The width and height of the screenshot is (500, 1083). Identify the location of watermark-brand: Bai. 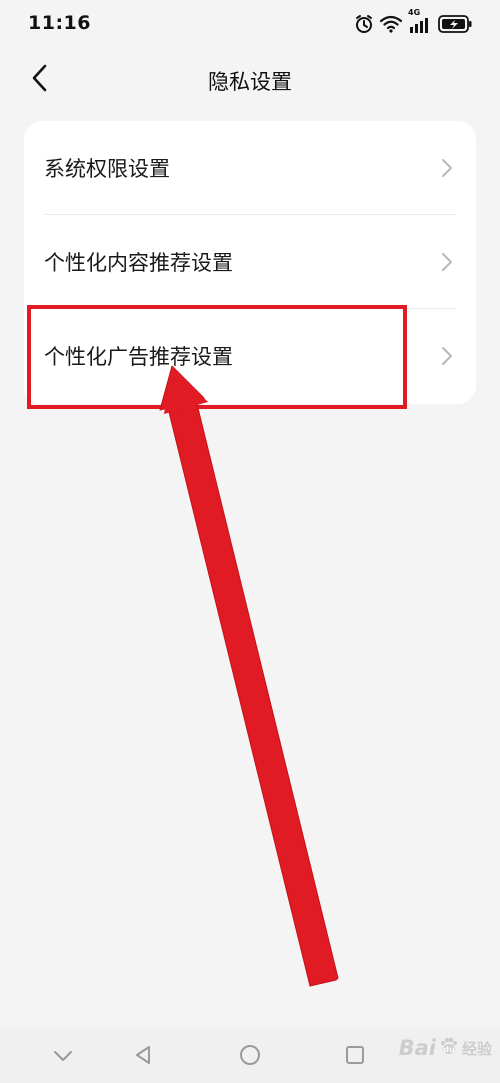
(417, 1048).